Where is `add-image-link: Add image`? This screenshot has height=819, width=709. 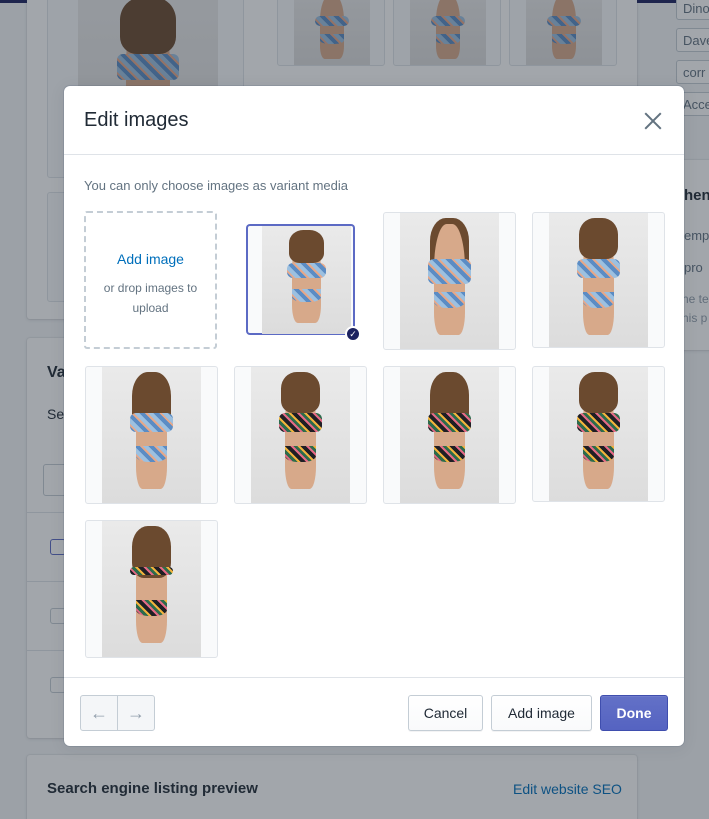
add-image-link: Add image is located at coordinates (150, 259).